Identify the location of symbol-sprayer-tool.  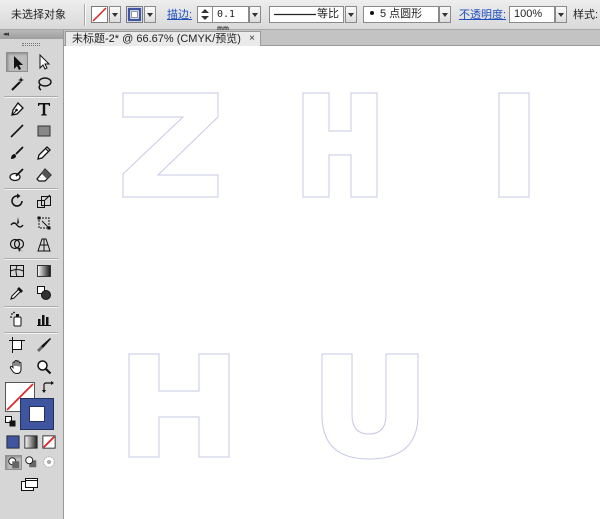
(17, 319).